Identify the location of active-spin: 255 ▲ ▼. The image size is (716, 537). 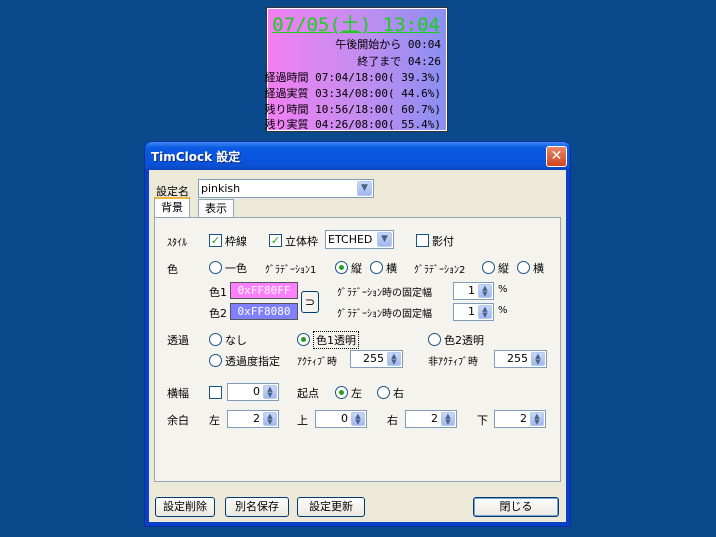
(376, 359).